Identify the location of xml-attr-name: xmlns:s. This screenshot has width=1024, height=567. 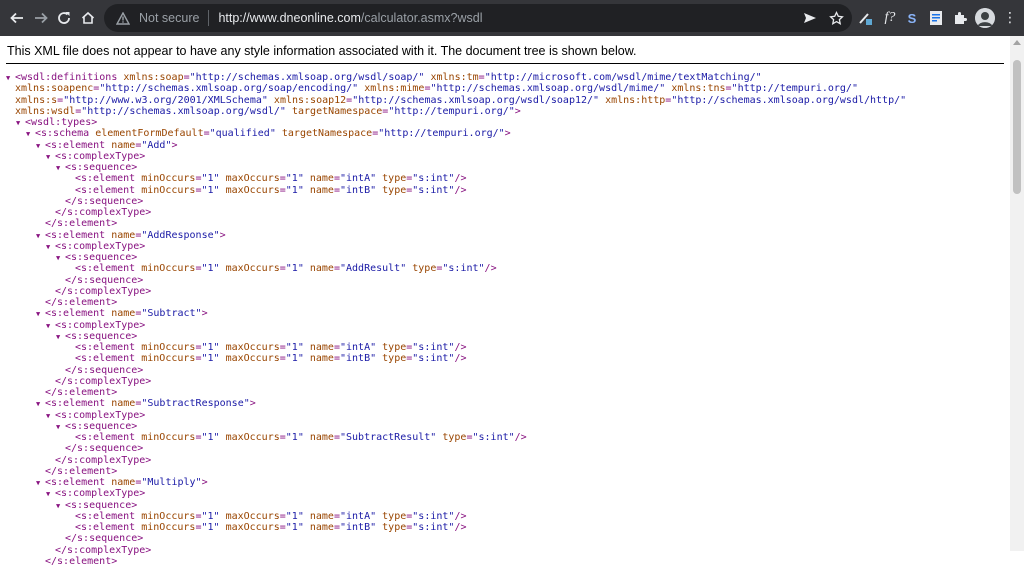
(36, 100).